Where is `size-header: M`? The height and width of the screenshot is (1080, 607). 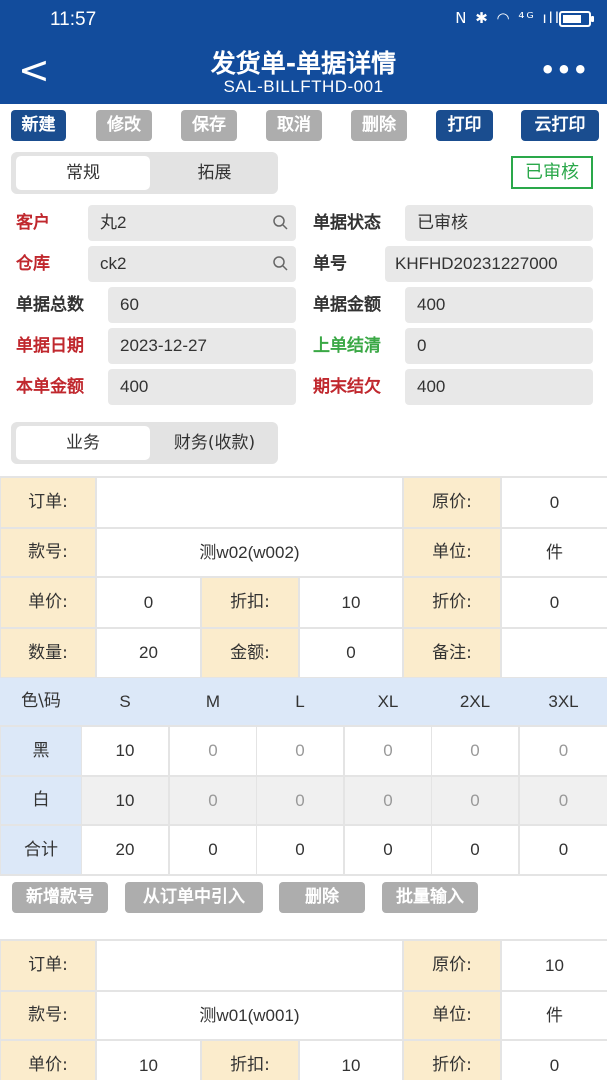
size-header: M is located at coordinates (213, 701).